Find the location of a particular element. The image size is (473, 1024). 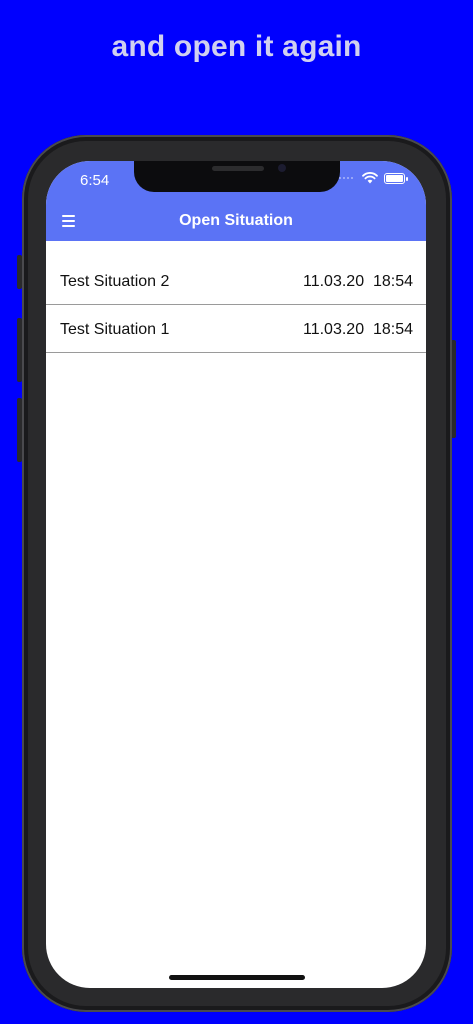

situation-name: Test Situation 1 is located at coordinates (115, 329).